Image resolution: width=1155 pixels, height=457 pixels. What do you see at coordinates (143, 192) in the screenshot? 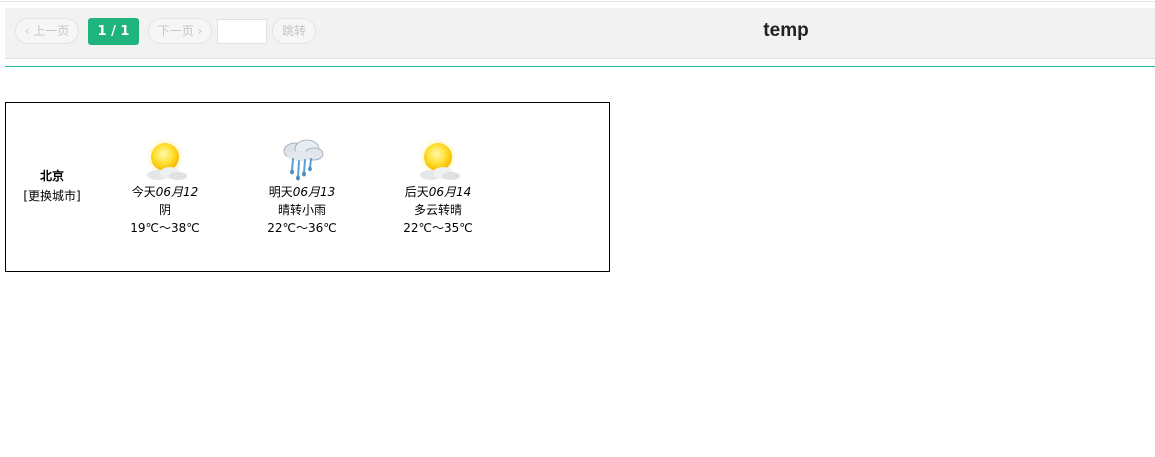
I see `forecast-day-name: 今天` at bounding box center [143, 192].